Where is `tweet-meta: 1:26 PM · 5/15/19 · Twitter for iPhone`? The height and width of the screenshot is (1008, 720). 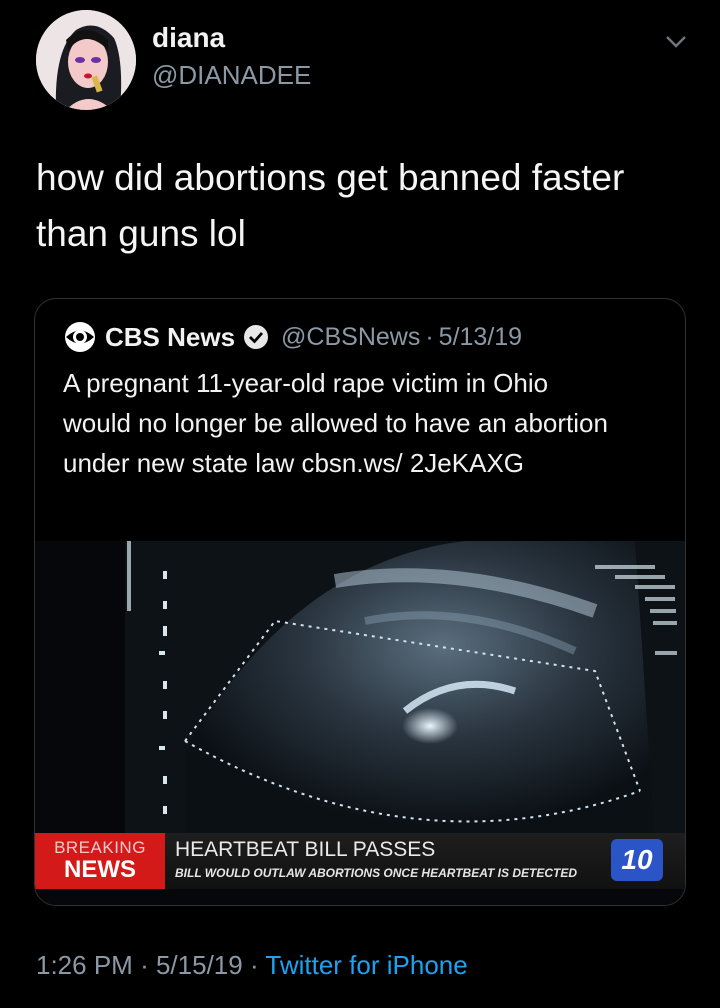
tweet-meta: 1:26 PM · 5/15/19 · Twitter for iPhone is located at coordinates (252, 965).